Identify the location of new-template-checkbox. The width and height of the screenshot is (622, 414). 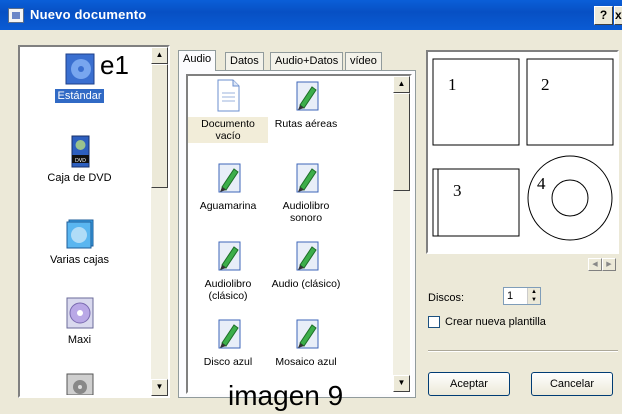
(434, 322).